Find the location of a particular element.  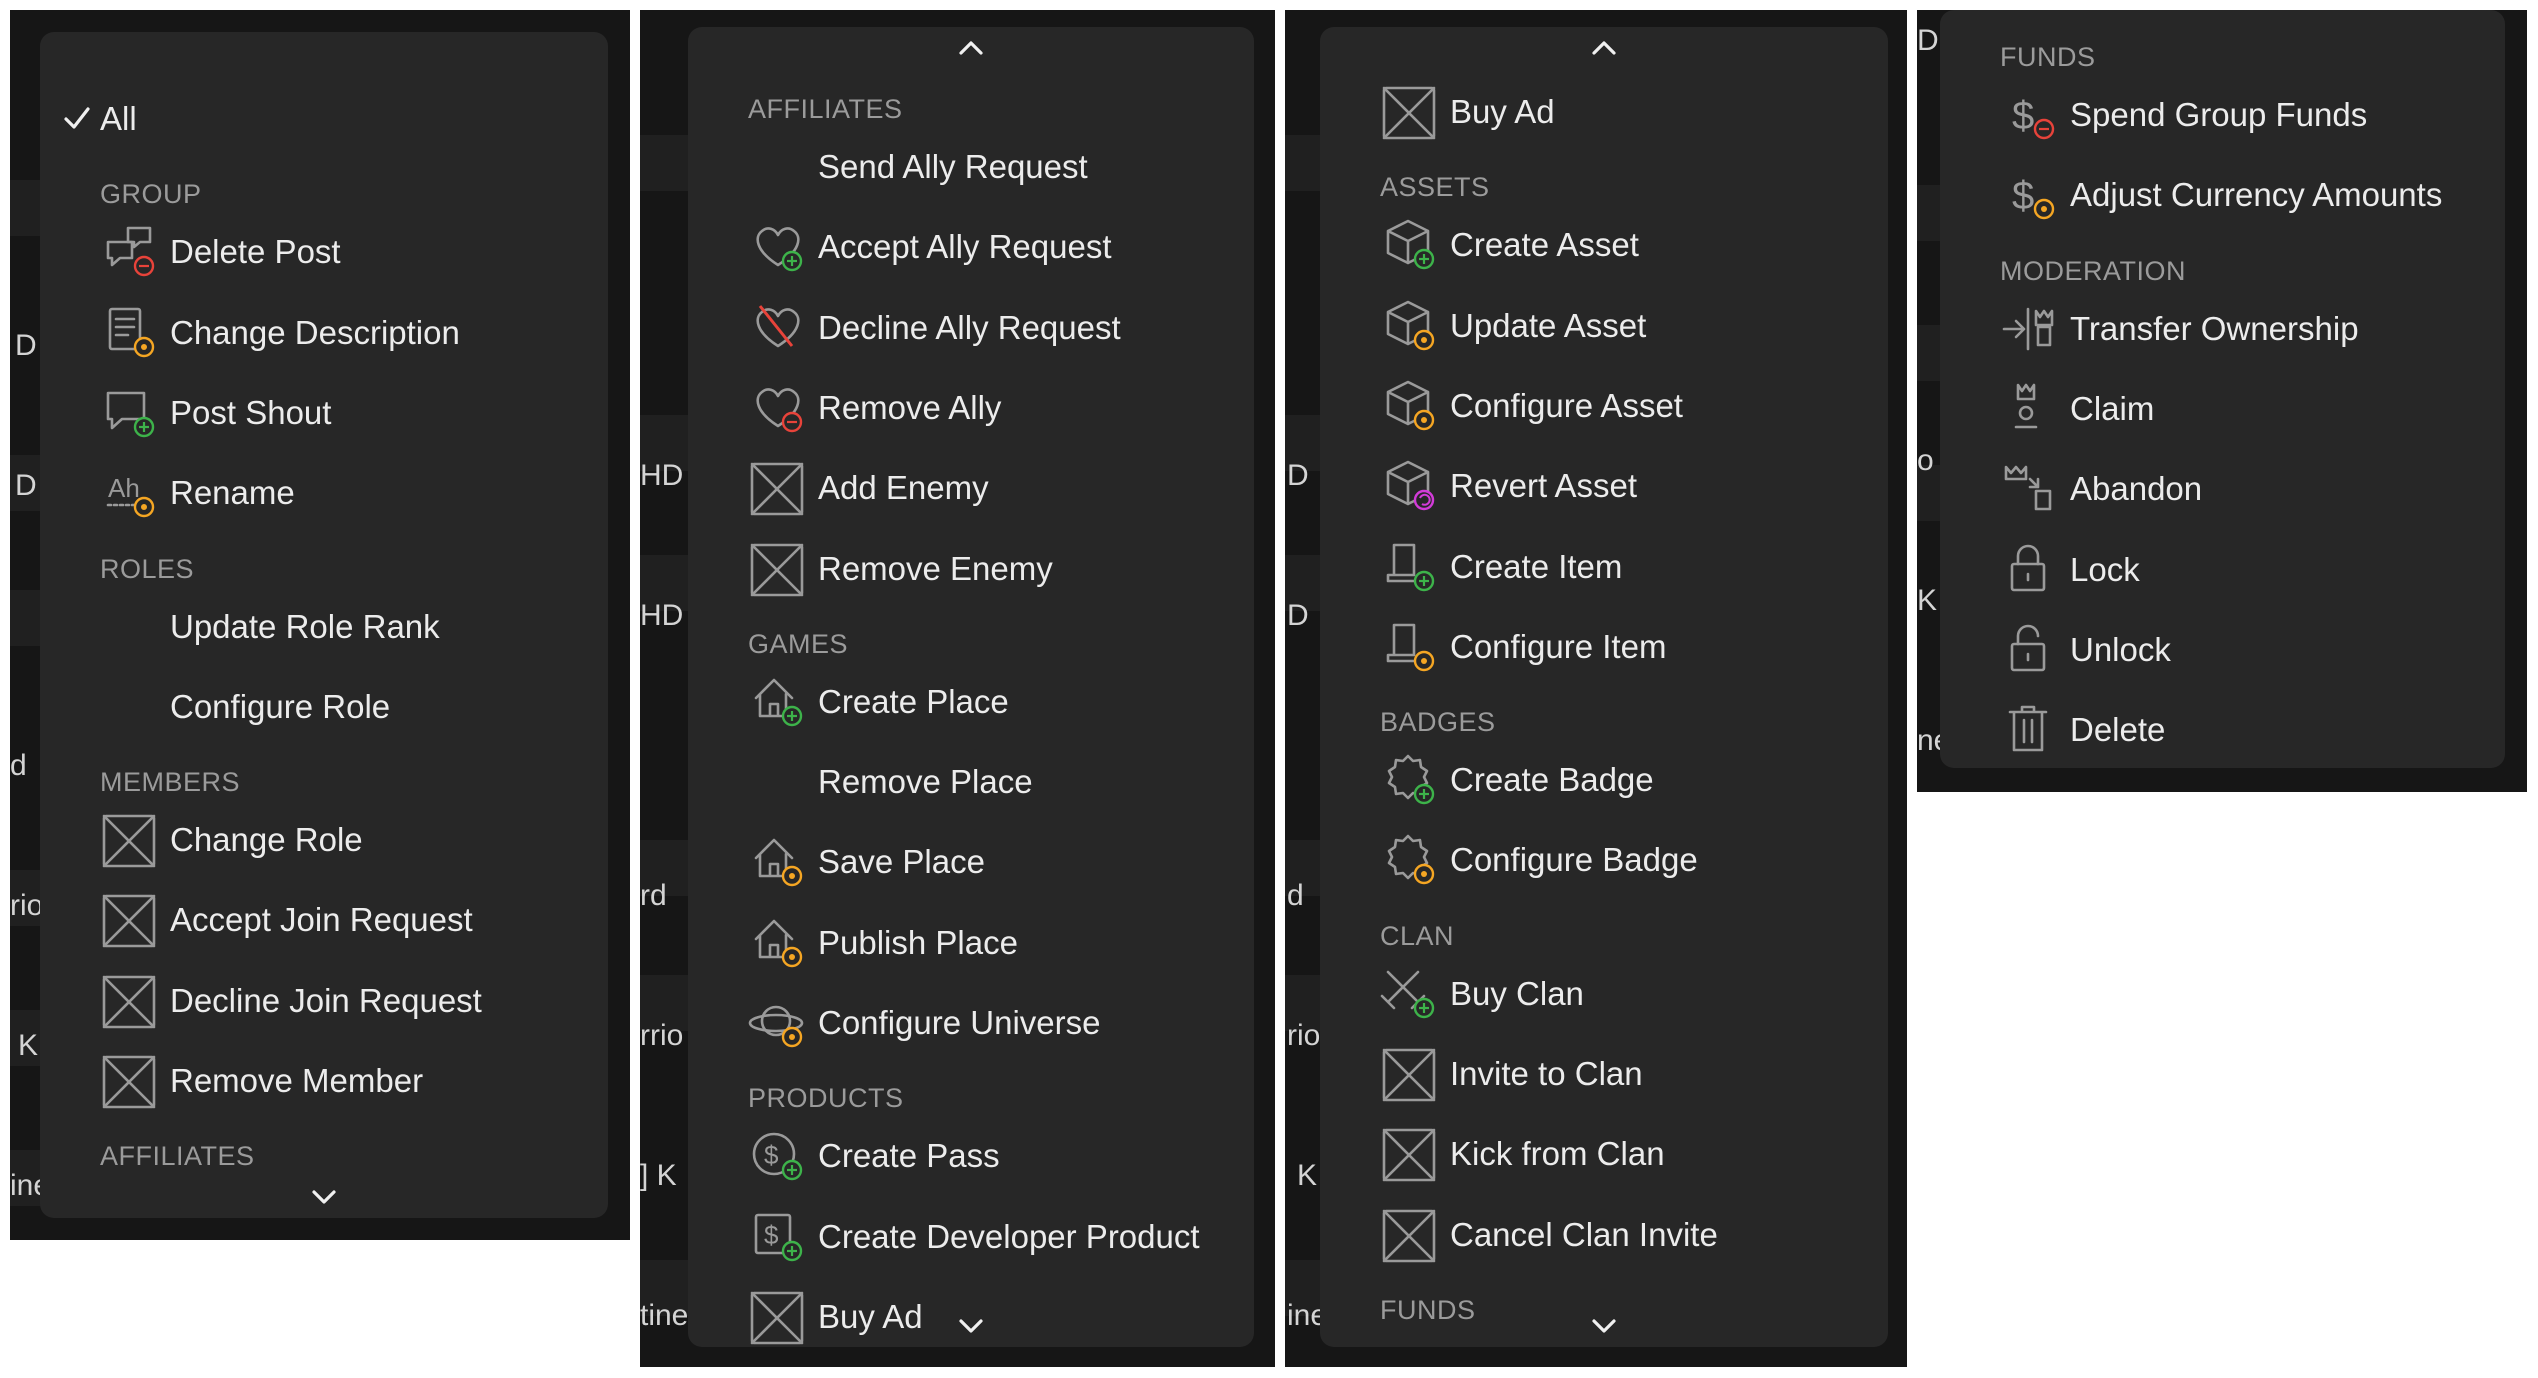

menu-item-configure-role: Configure Role is located at coordinates (324, 707).